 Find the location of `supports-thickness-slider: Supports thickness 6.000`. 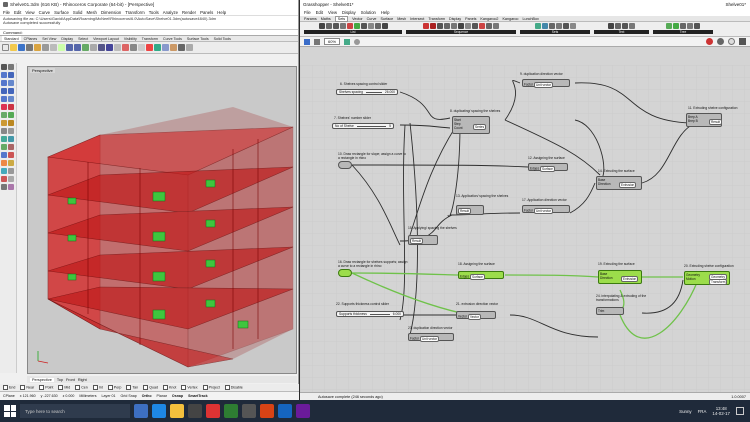

supports-thickness-slider: Supports thickness 6.000 is located at coordinates (370, 314).